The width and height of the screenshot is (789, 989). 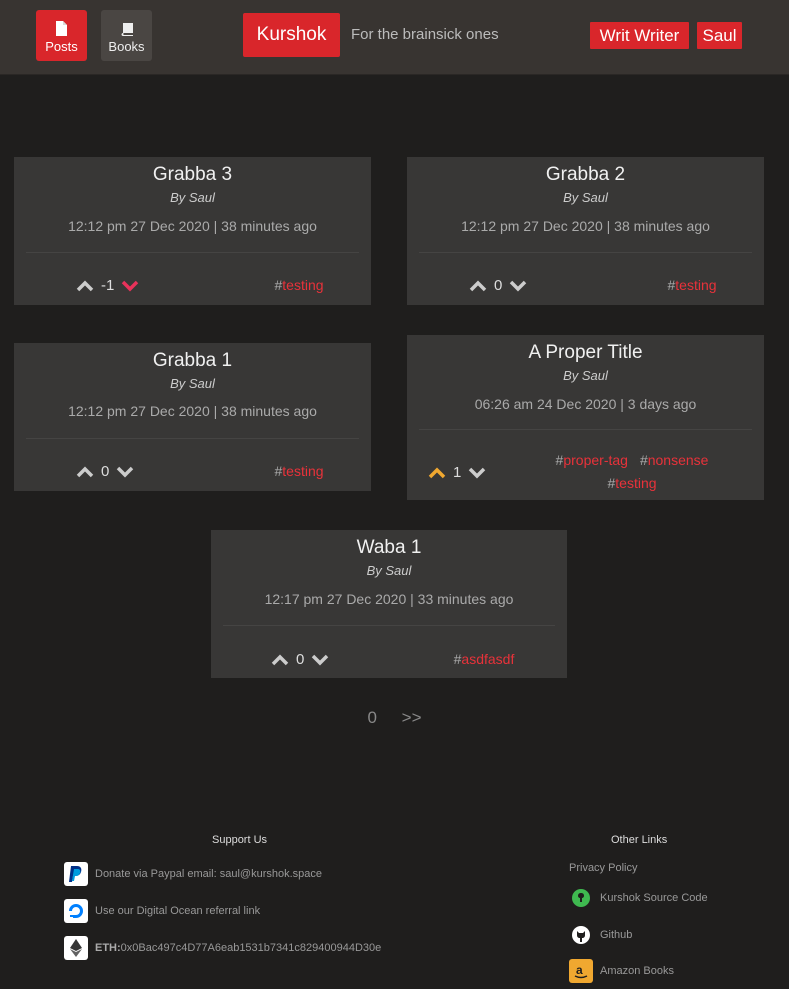 I want to click on support-heading: Support Us, so click(x=240, y=840).